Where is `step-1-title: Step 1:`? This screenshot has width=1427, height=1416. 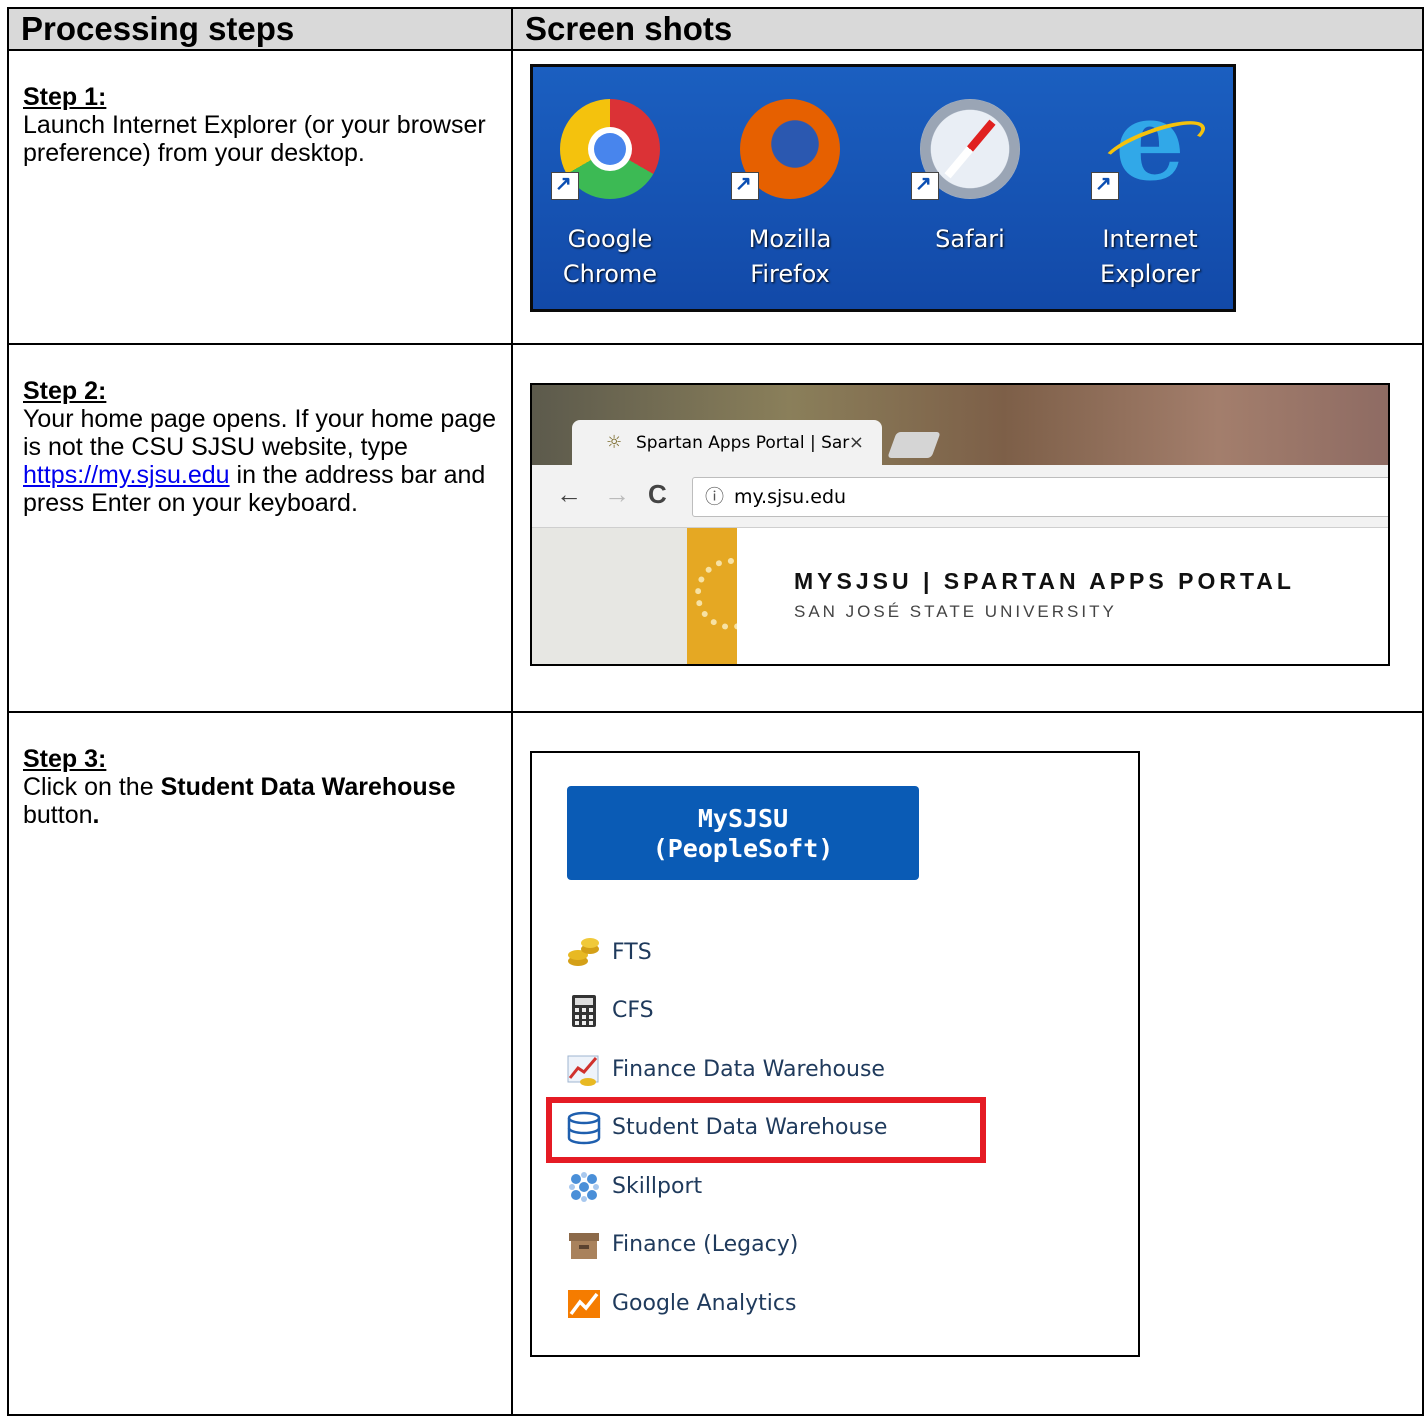
step-1-title: Step 1: is located at coordinates (65, 97).